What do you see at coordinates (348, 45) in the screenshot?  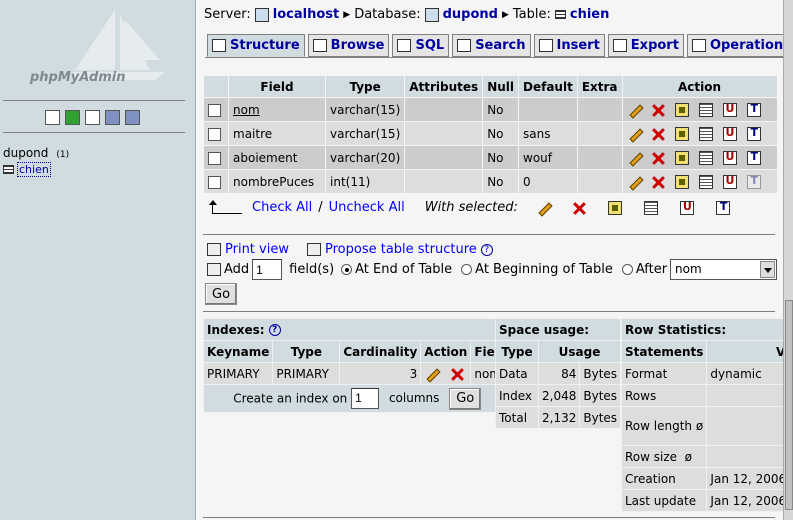 I see `tab-browse: Browse` at bounding box center [348, 45].